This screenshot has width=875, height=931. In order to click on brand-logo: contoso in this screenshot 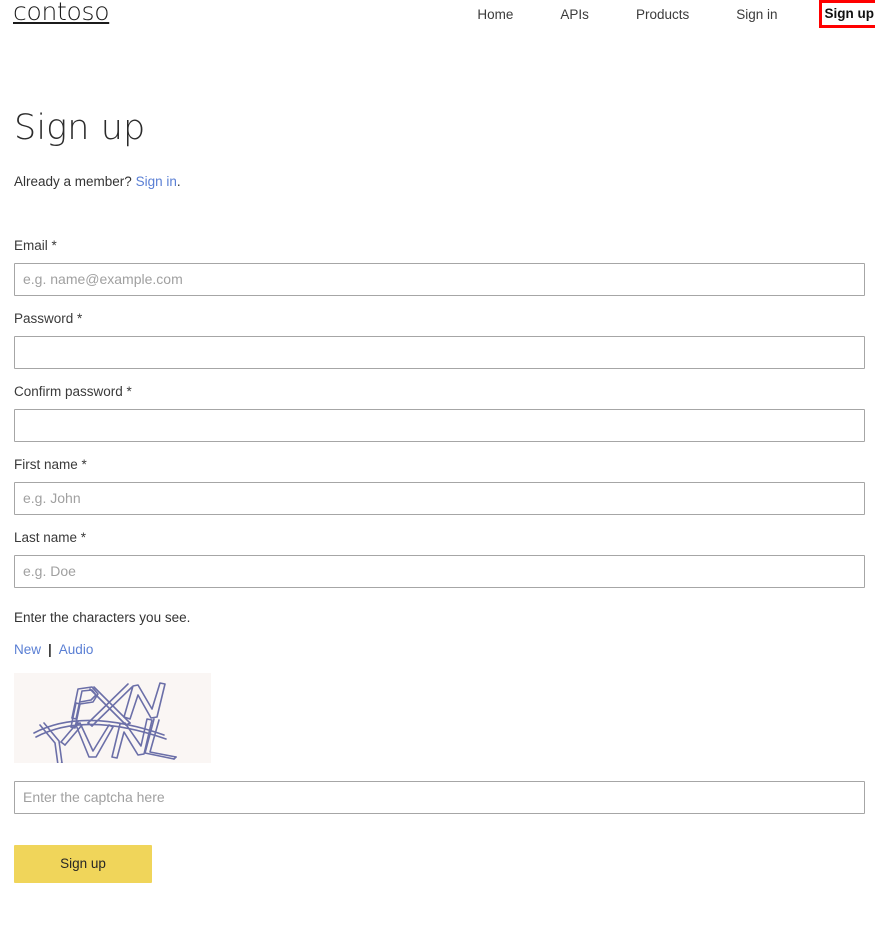, I will do `click(61, 12)`.